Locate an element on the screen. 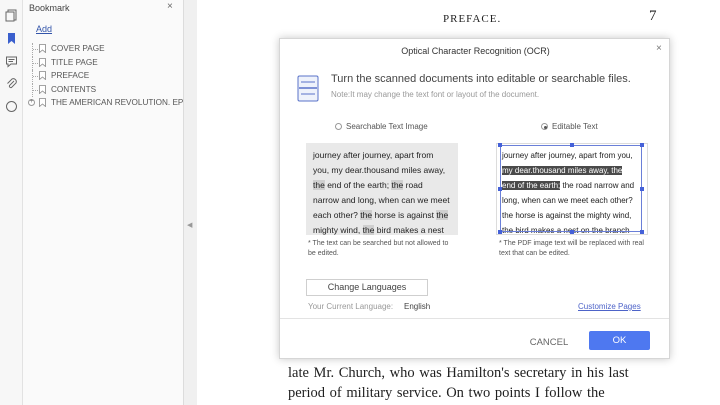 This screenshot has height=405, width=720. bookmark-item-contents: CONTENTS is located at coordinates (105, 90).